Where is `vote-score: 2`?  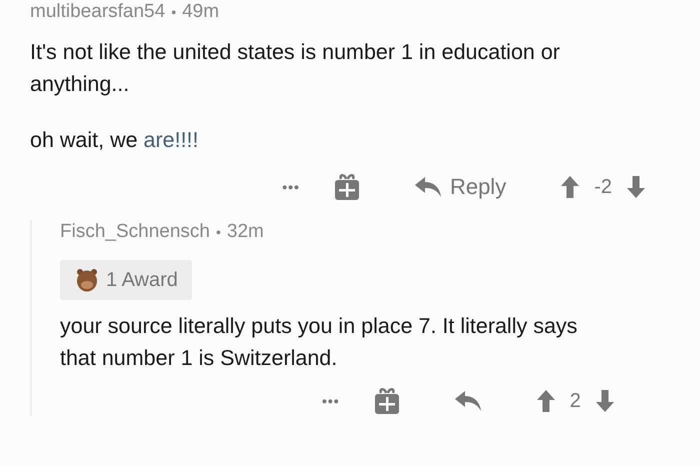 vote-score: 2 is located at coordinates (575, 401).